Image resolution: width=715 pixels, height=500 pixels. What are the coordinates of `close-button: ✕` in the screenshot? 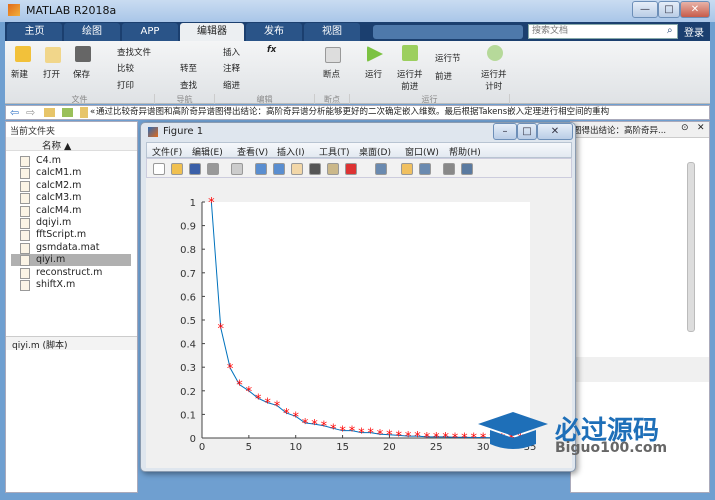 It's located at (695, 9).